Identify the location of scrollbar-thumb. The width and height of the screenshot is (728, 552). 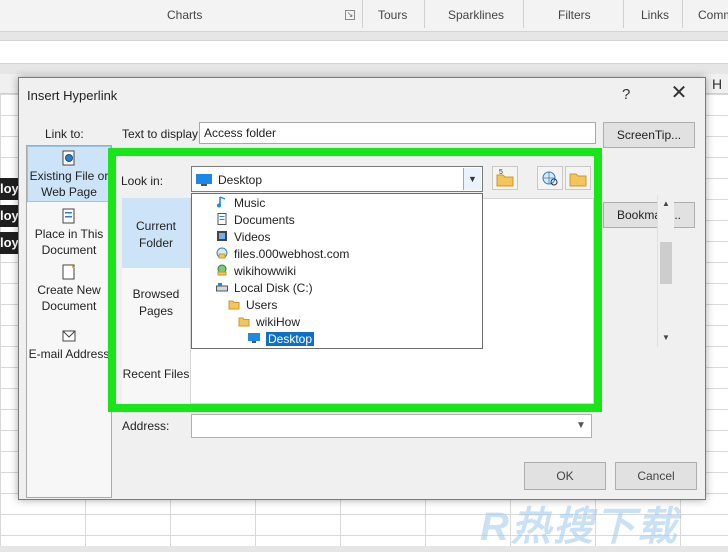
(666, 263).